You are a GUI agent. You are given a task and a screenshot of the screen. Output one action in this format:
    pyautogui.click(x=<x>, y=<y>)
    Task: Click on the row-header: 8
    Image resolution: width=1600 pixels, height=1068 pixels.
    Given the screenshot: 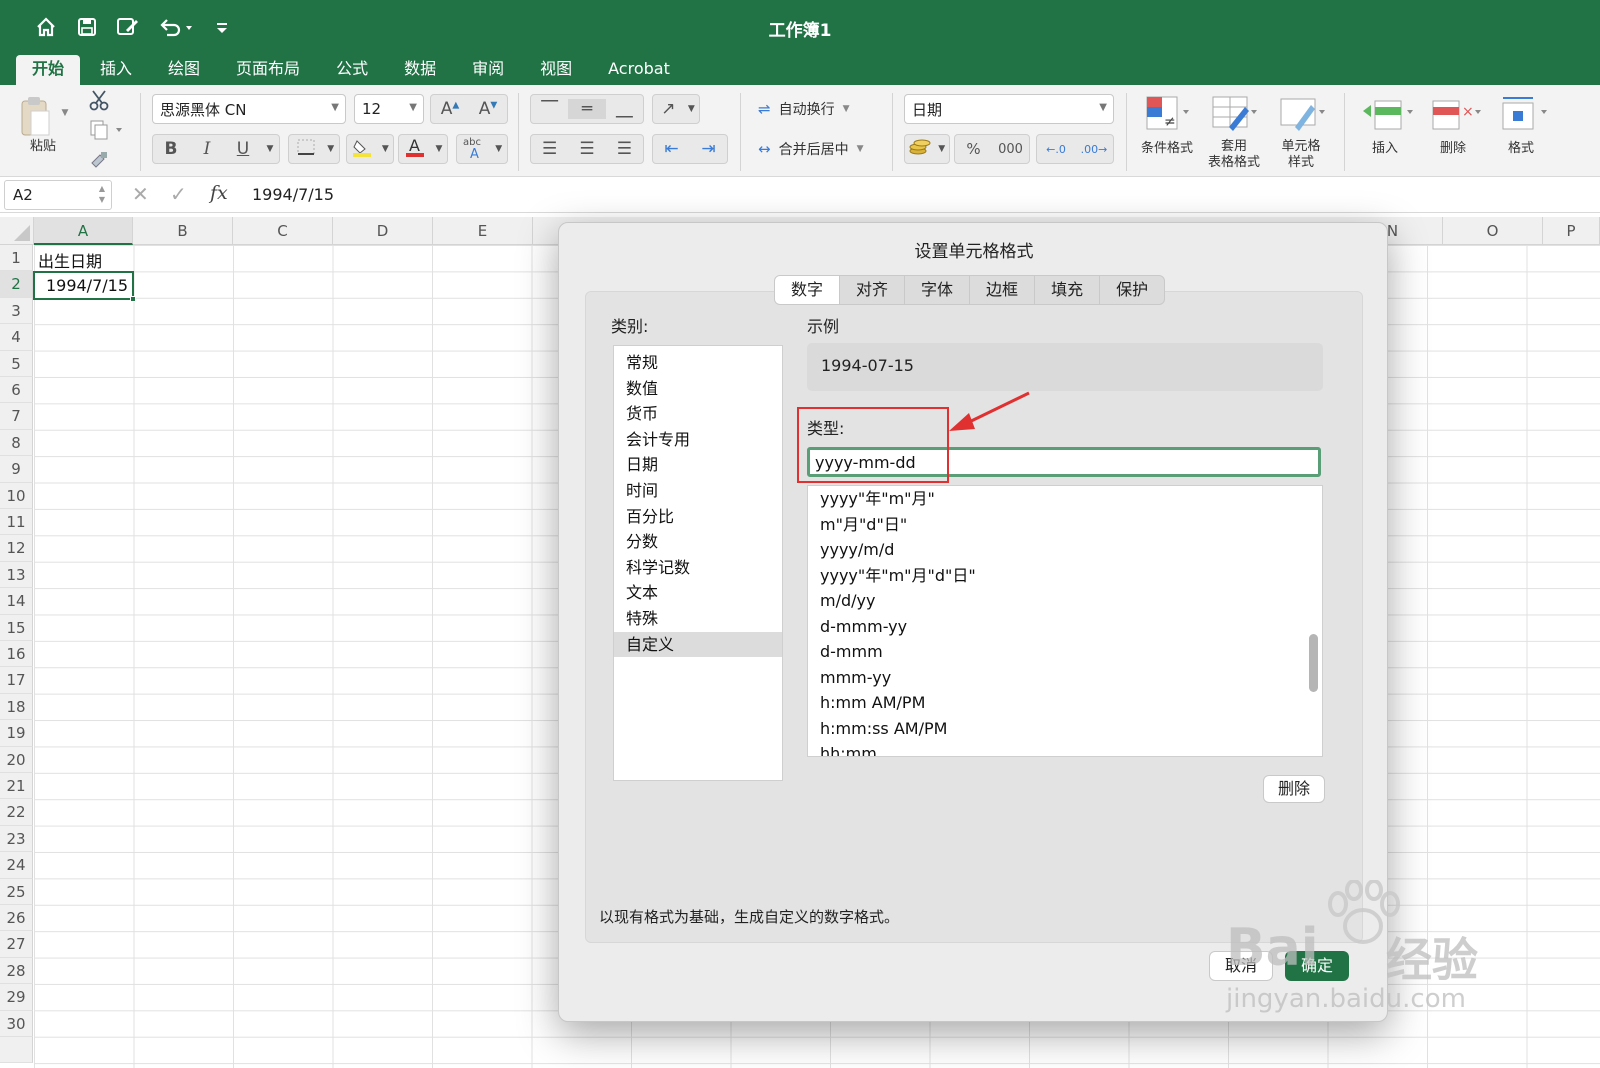 What is the action you would take?
    pyautogui.click(x=16, y=443)
    